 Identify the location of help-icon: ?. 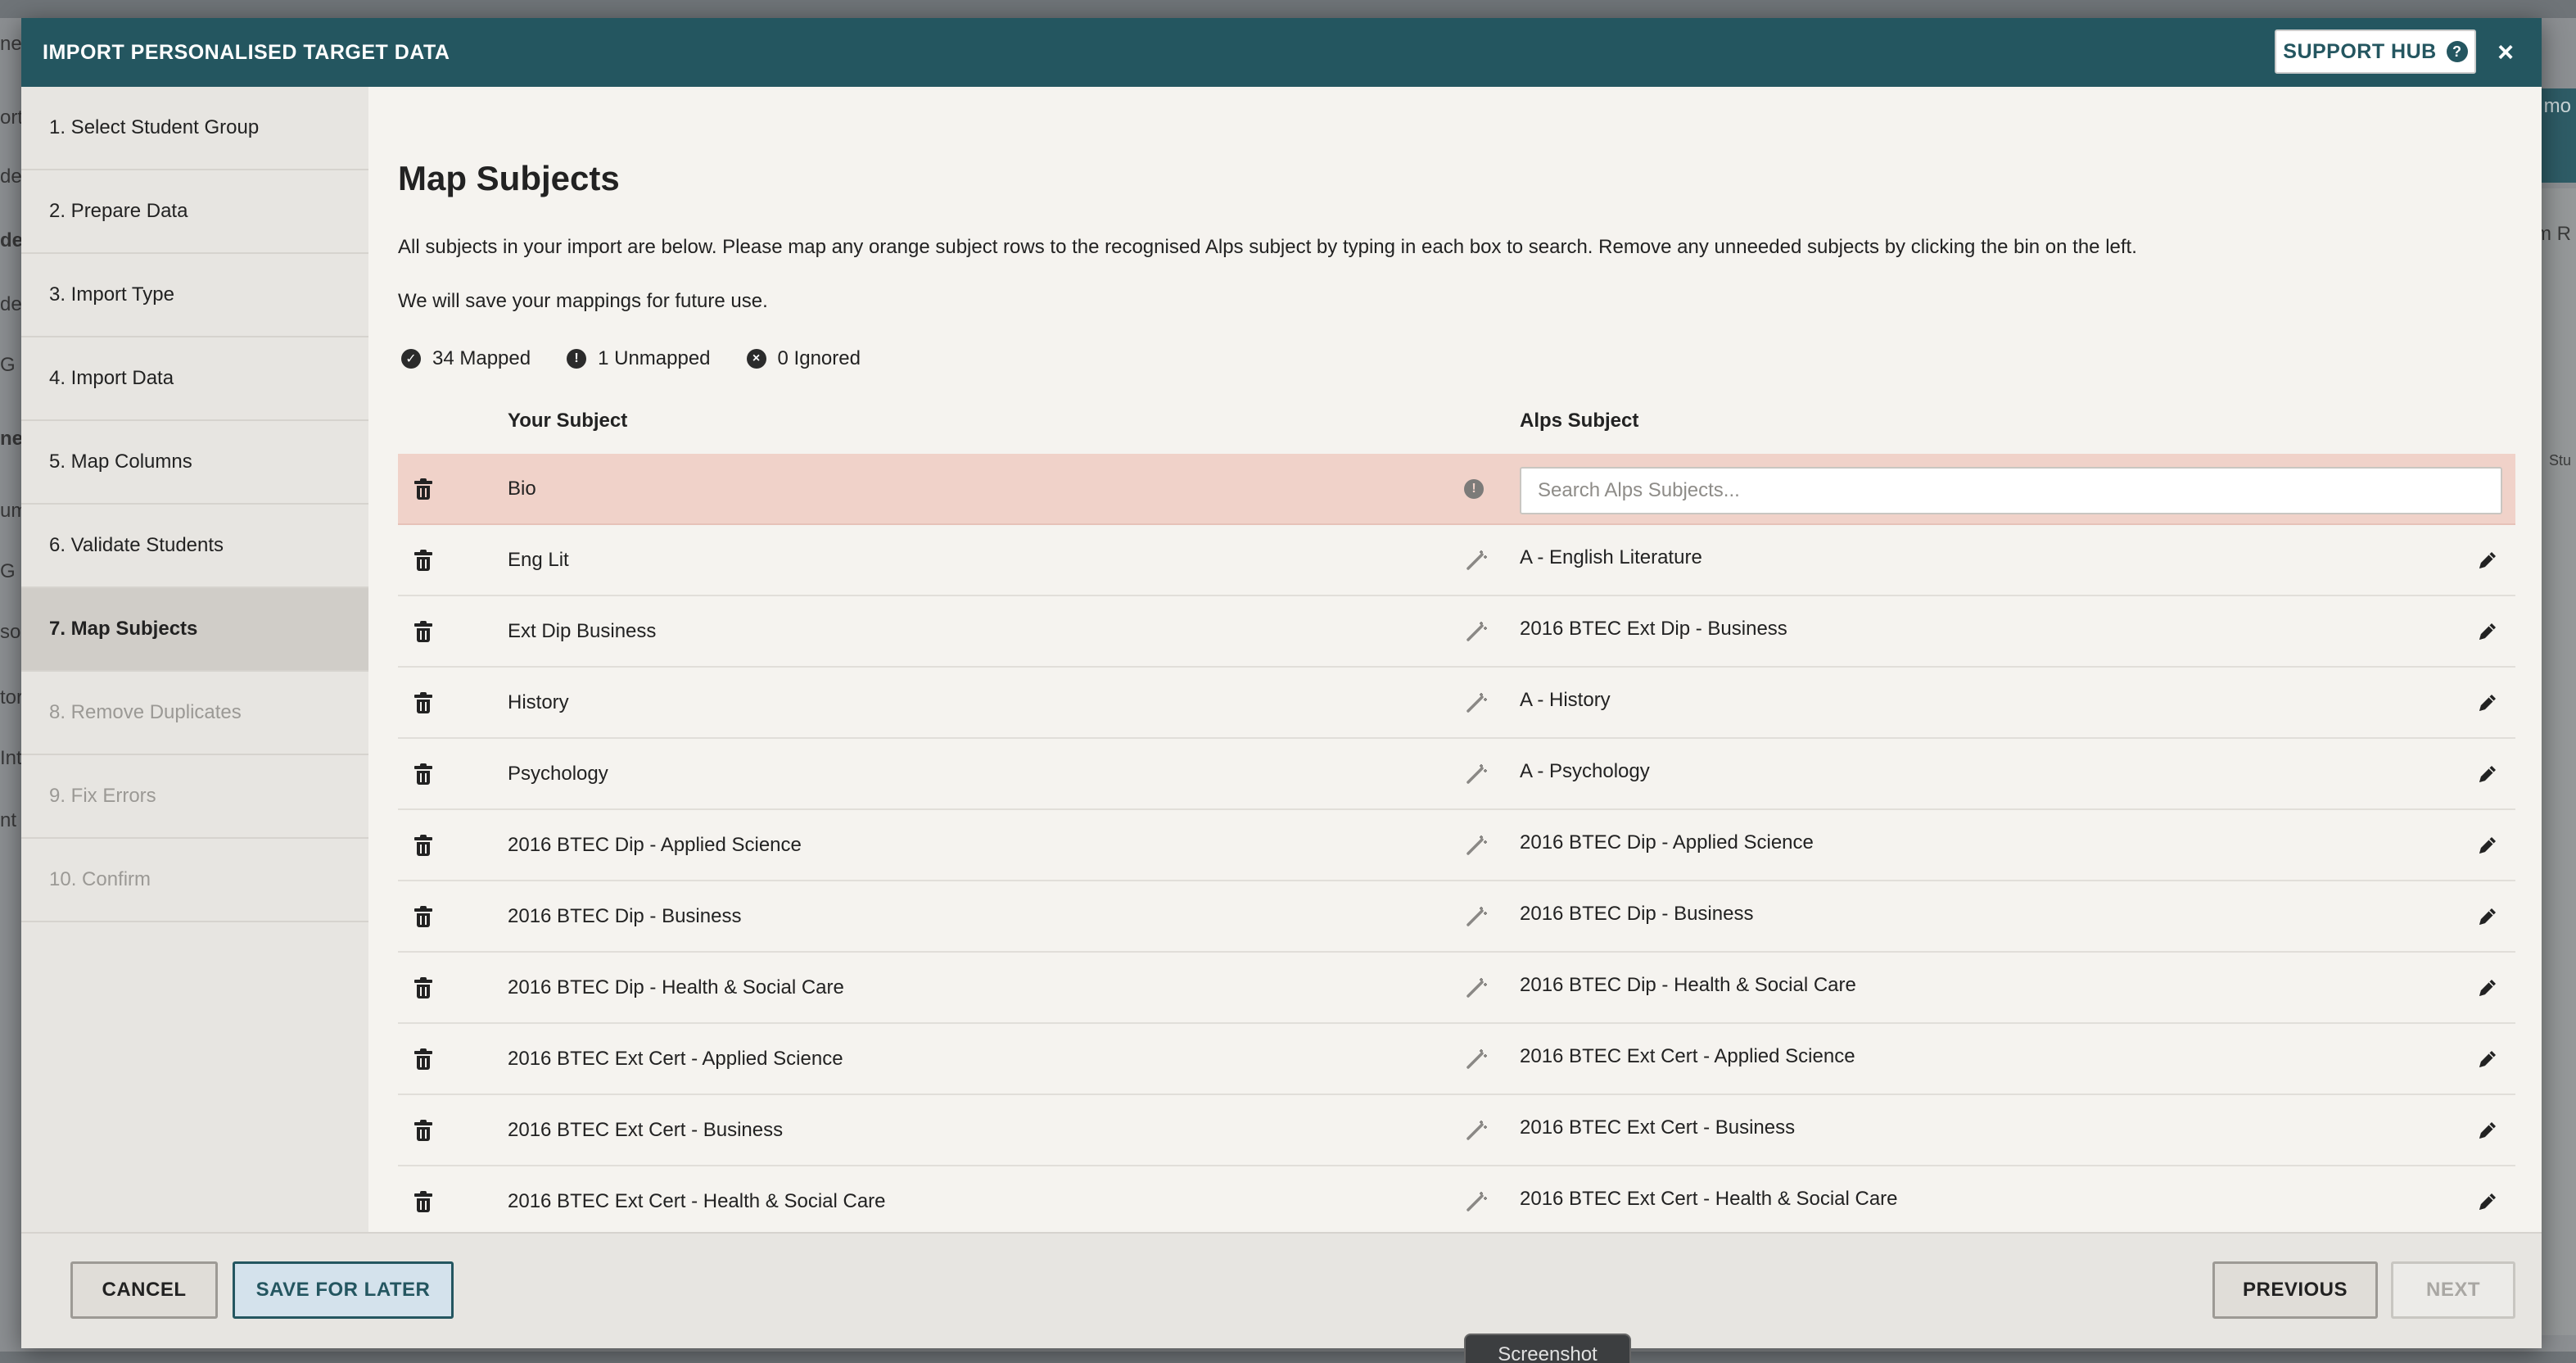
(2457, 51).